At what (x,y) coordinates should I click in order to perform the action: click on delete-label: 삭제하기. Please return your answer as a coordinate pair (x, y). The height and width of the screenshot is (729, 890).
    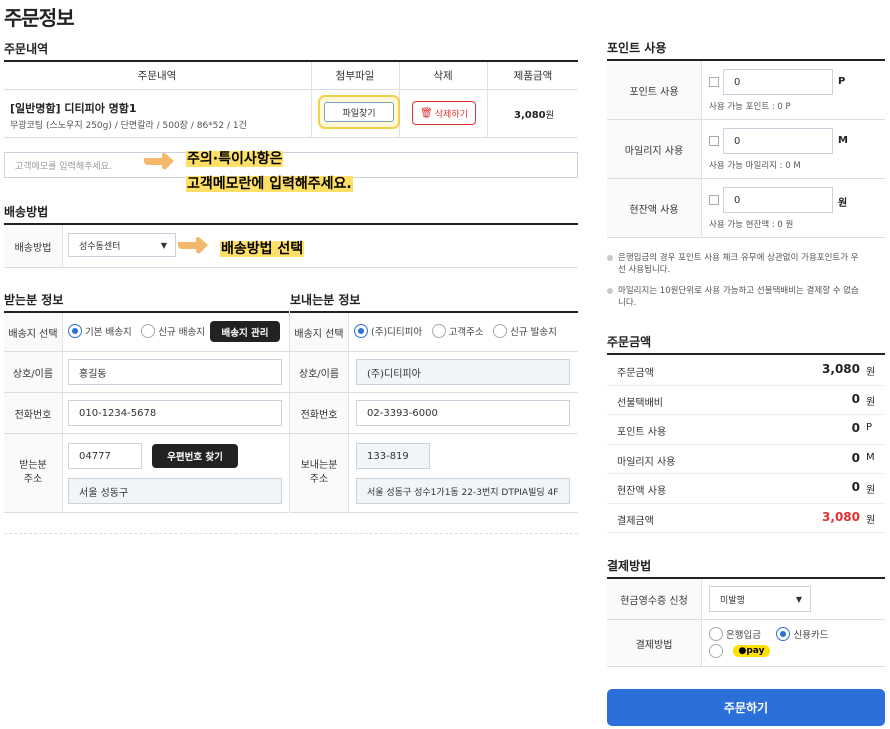
    Looking at the image, I should click on (451, 114).